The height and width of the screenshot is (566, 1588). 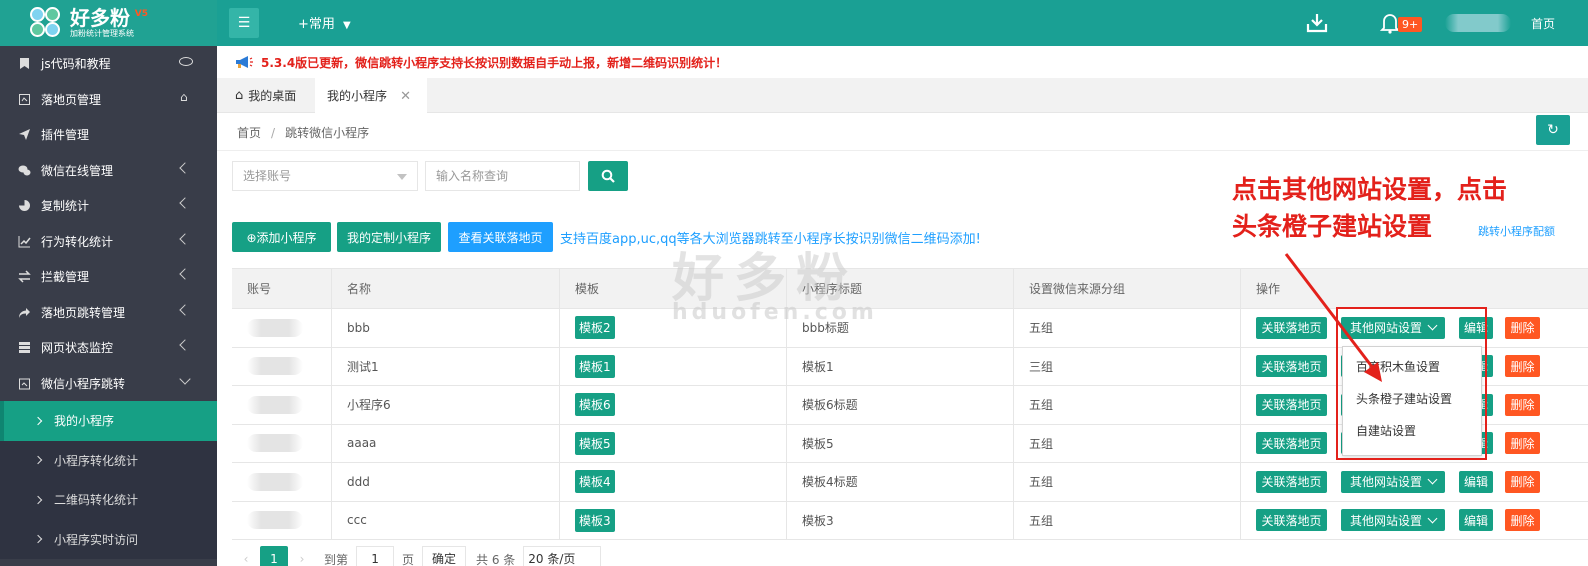 What do you see at coordinates (108, 100) in the screenshot?
I see `sidebar-item-landing-page: 落地页管理 ⌂` at bounding box center [108, 100].